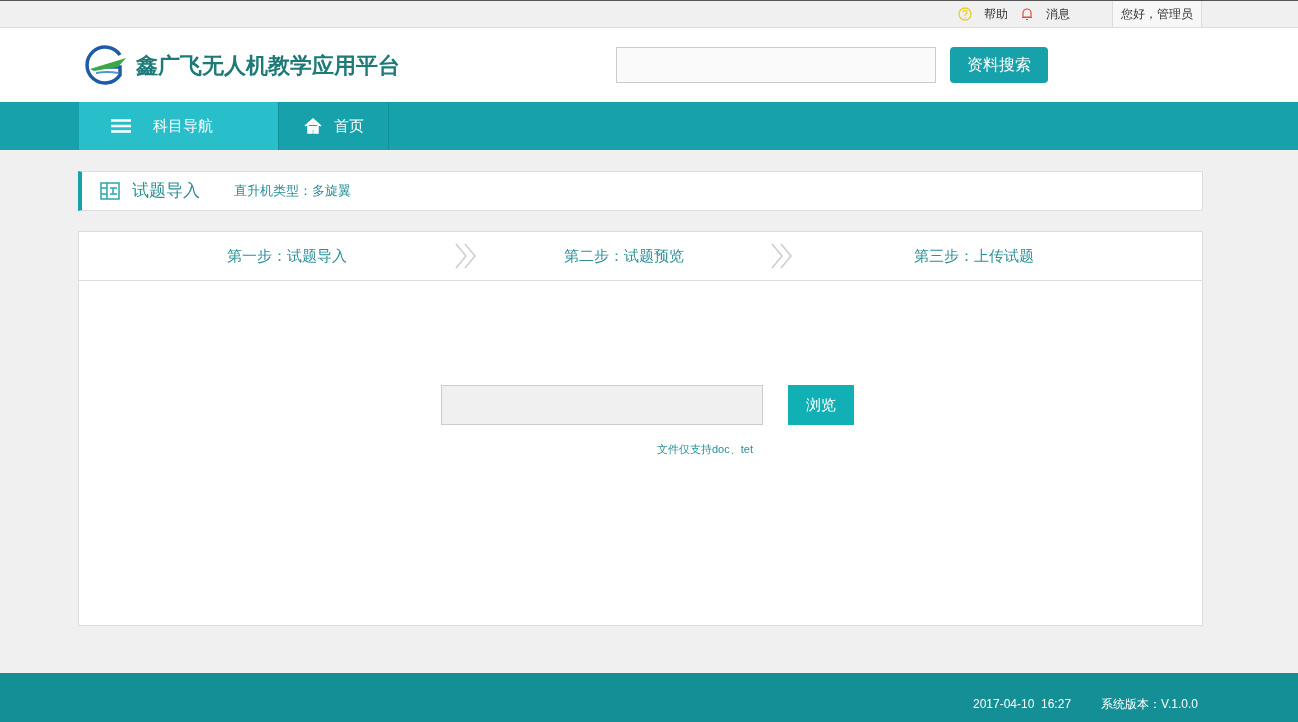  I want to click on step-label: 第二步：试题预览, so click(624, 255).